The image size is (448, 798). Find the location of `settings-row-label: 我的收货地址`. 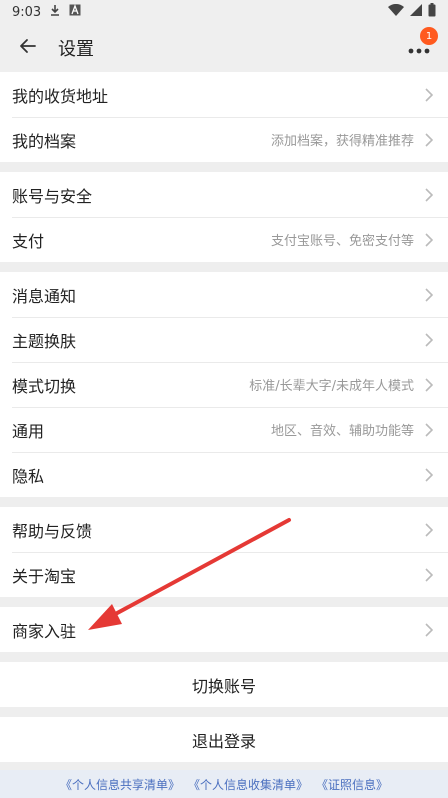

settings-row-label: 我的收货地址 is located at coordinates (60, 96).